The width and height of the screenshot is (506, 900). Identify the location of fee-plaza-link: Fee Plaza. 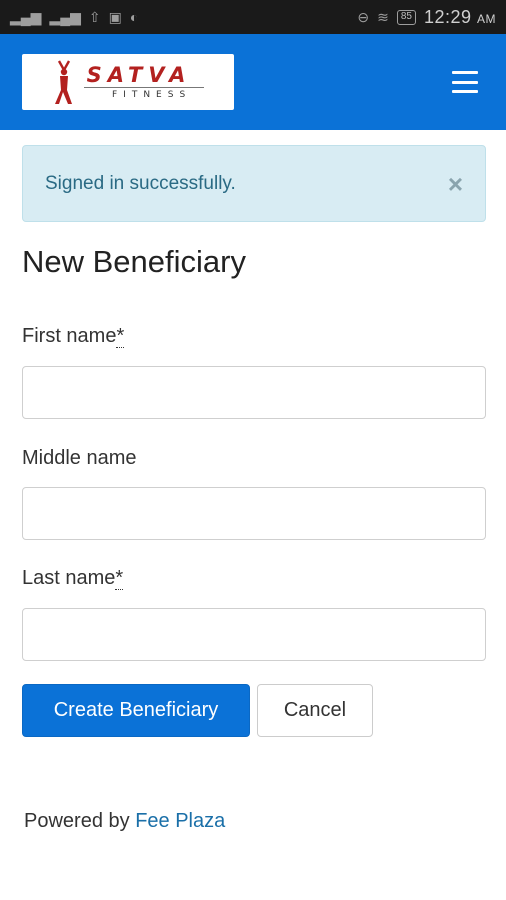
(180, 821).